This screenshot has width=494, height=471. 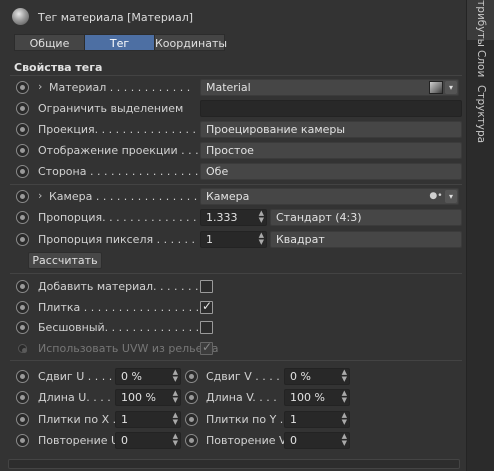 I want to click on projection-display-label: Отображение проекции . . . ., so click(x=122, y=150).